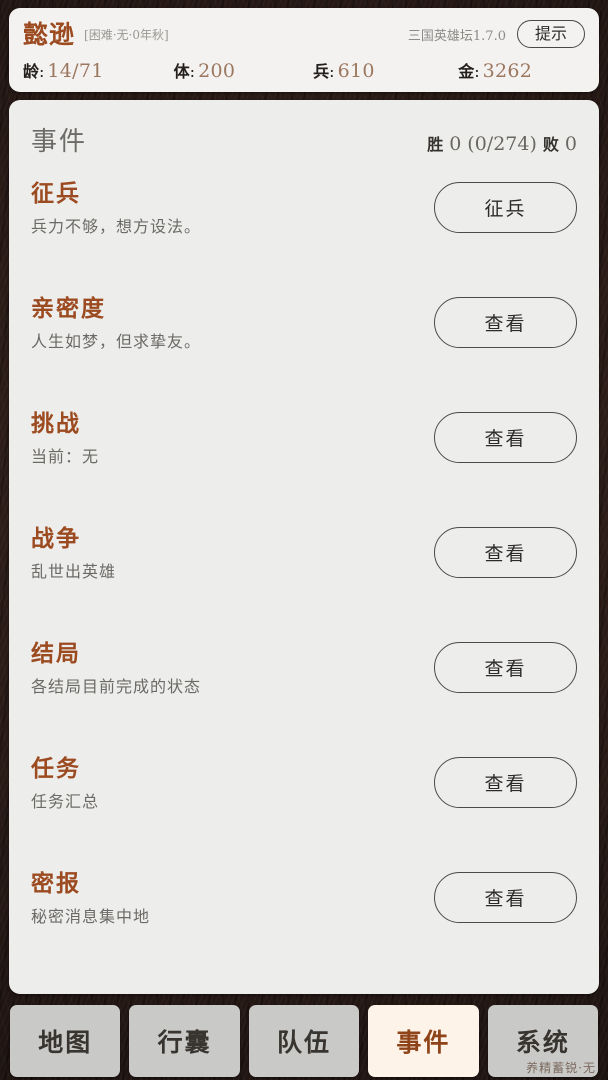 This screenshot has height=1080, width=608. What do you see at coordinates (192, 71) in the screenshot?
I see `stat-stamina-colon: :` at bounding box center [192, 71].